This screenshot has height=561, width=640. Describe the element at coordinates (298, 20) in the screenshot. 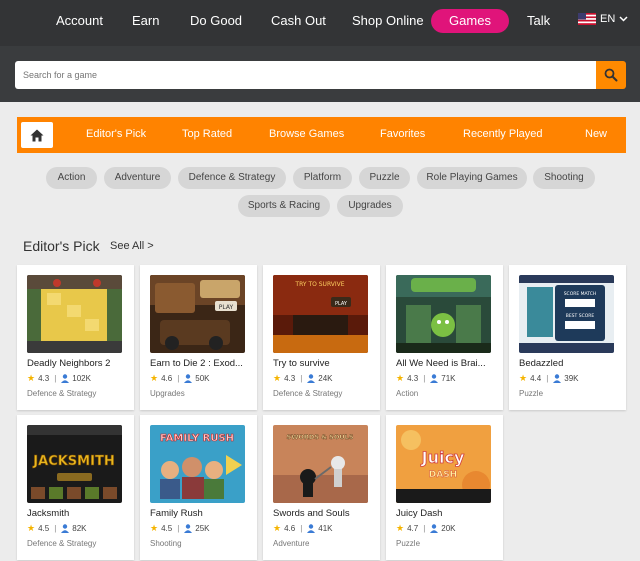

I see `nav-cash-out: Cash Out` at that location.